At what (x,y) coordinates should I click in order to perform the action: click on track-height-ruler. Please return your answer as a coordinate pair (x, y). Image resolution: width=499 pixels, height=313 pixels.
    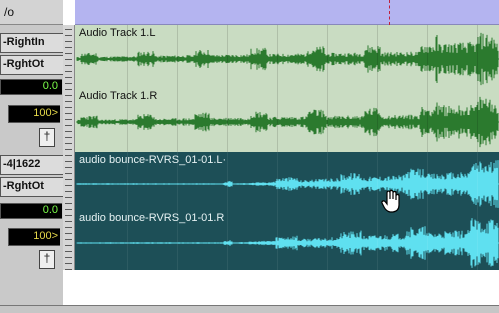
    Looking at the image, I should click on (69, 147).